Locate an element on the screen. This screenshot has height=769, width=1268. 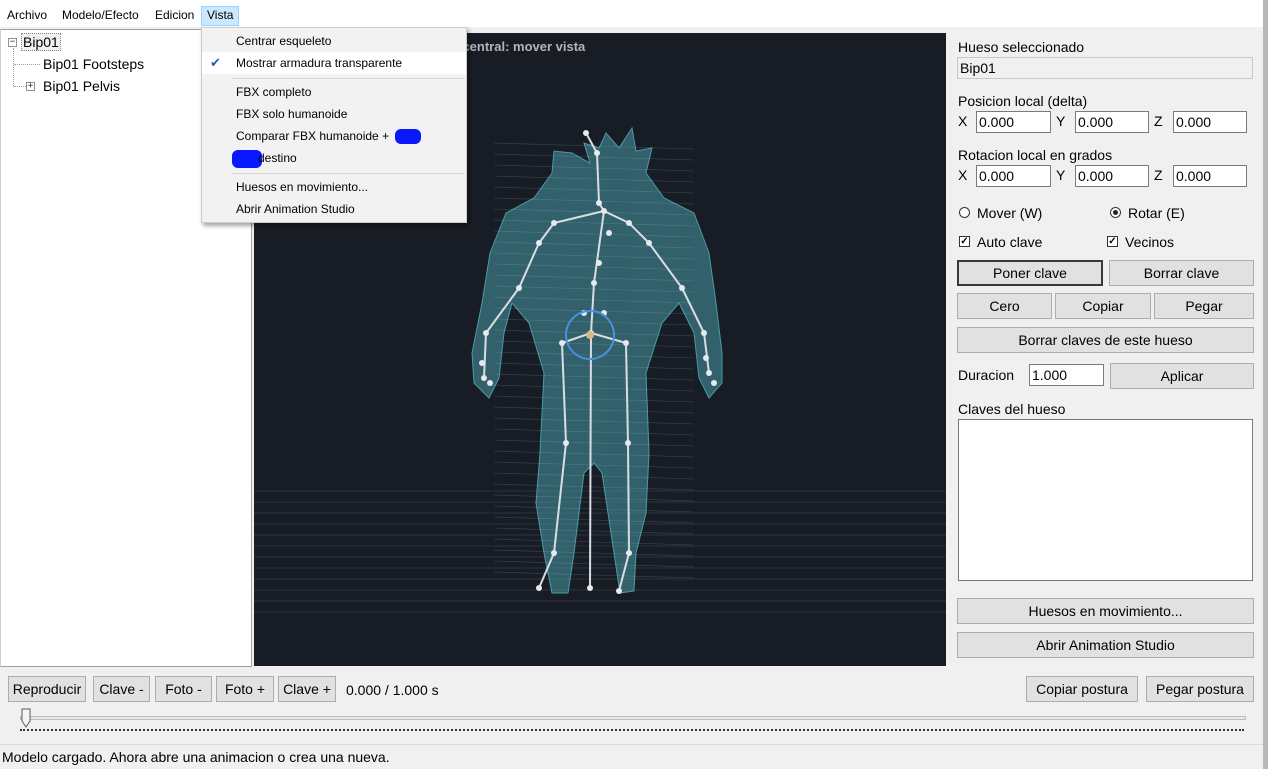
paste-button: Pegar is located at coordinates (1204, 306).